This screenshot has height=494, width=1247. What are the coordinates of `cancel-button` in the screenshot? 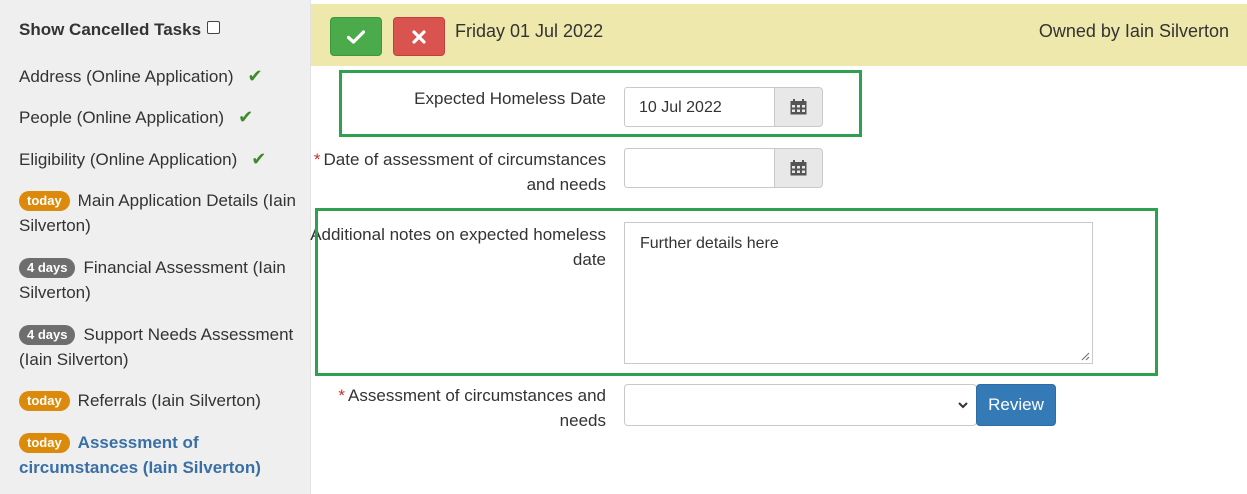 It's located at (419, 36).